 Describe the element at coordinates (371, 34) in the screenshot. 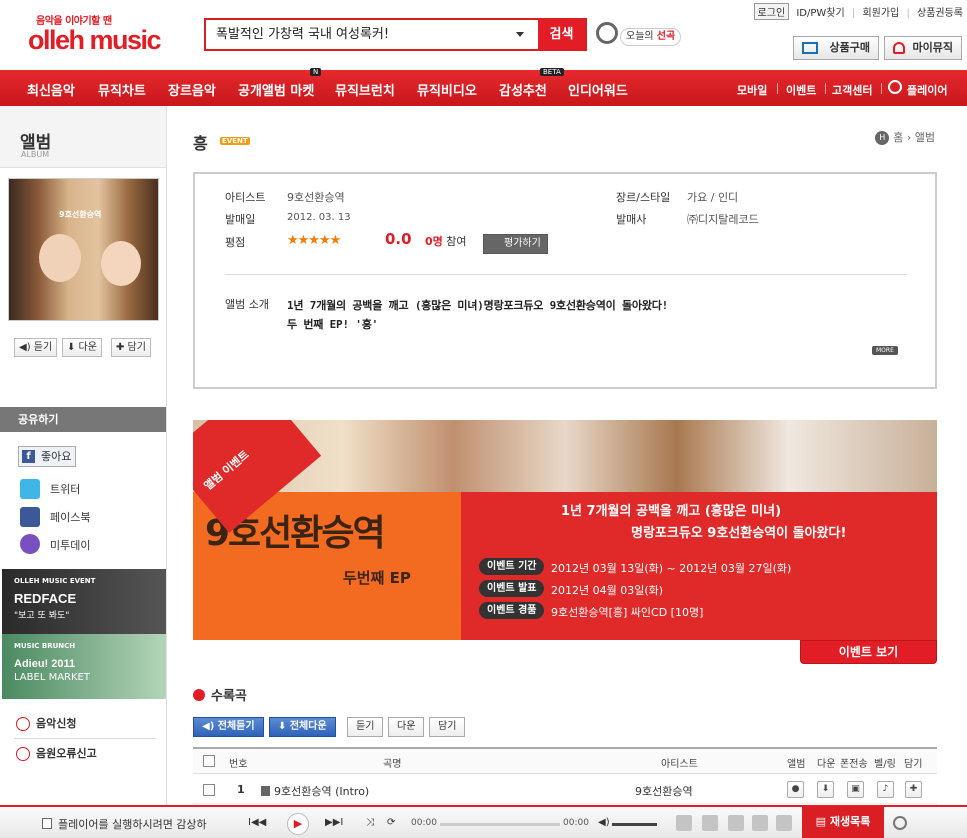

I see `search-input: 폭발적인 가창력 국내 여성록커!` at that location.